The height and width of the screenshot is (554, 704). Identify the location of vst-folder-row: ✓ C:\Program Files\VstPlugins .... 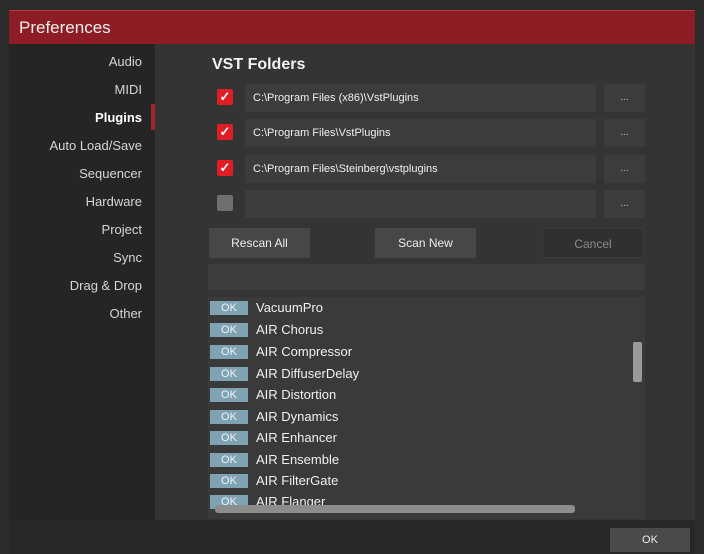
(457, 133).